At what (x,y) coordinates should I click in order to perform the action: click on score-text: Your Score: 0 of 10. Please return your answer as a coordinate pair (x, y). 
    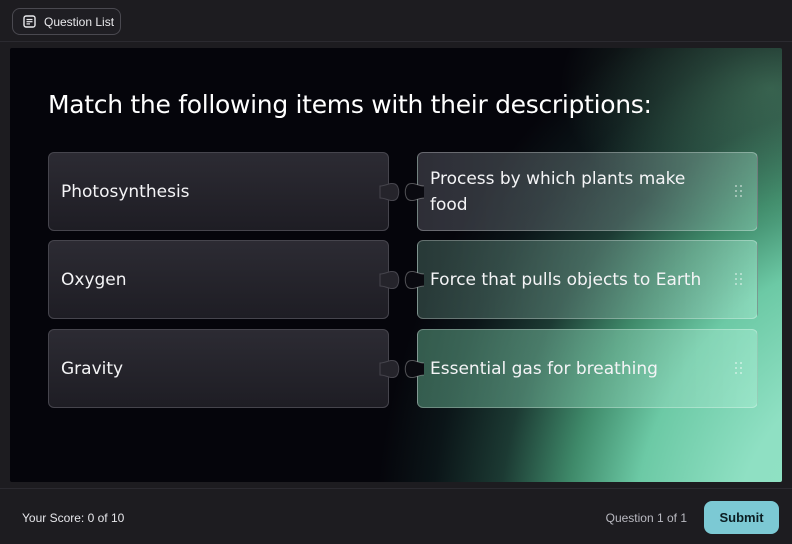
    Looking at the image, I should click on (73, 518).